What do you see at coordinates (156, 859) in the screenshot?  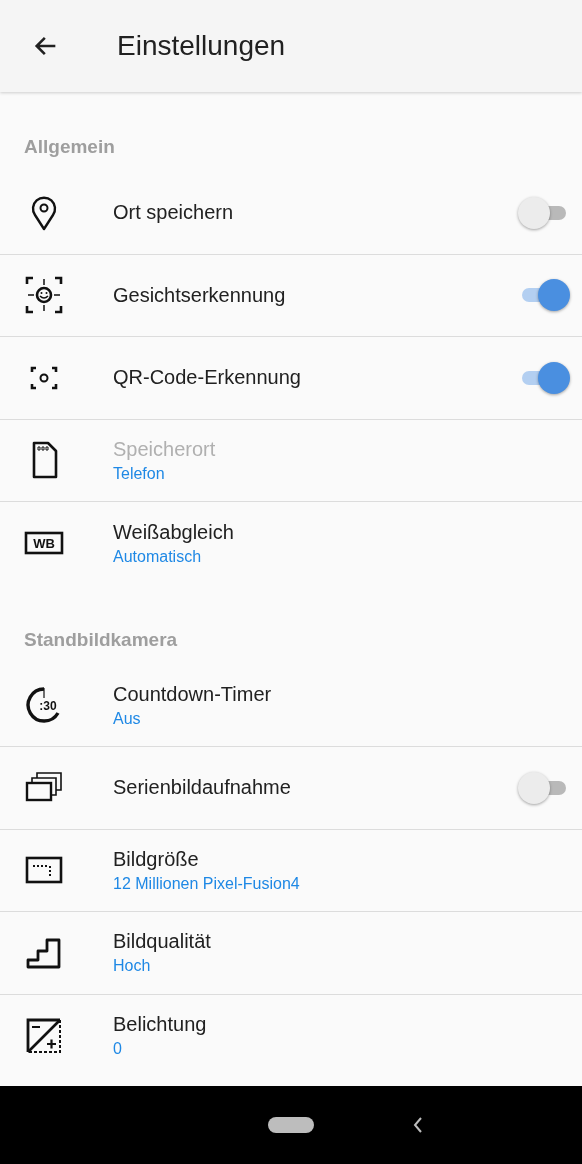 I see `setting-title: Bildgröße` at bounding box center [156, 859].